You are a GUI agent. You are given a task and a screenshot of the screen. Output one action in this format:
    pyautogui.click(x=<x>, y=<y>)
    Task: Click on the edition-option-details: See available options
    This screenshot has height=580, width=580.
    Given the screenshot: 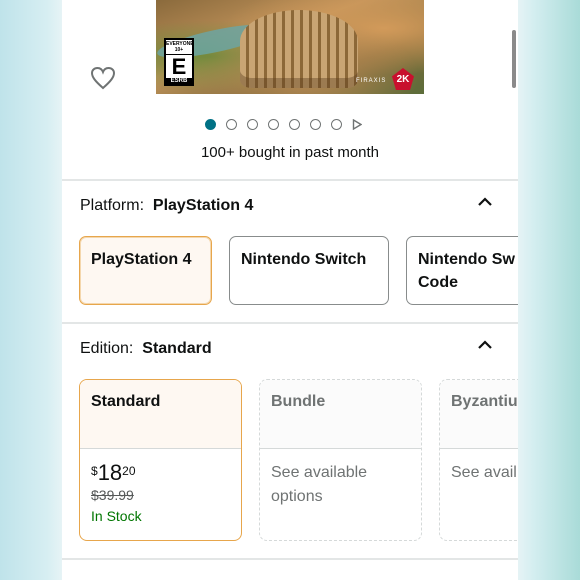 What is the action you would take?
    pyautogui.click(x=340, y=485)
    